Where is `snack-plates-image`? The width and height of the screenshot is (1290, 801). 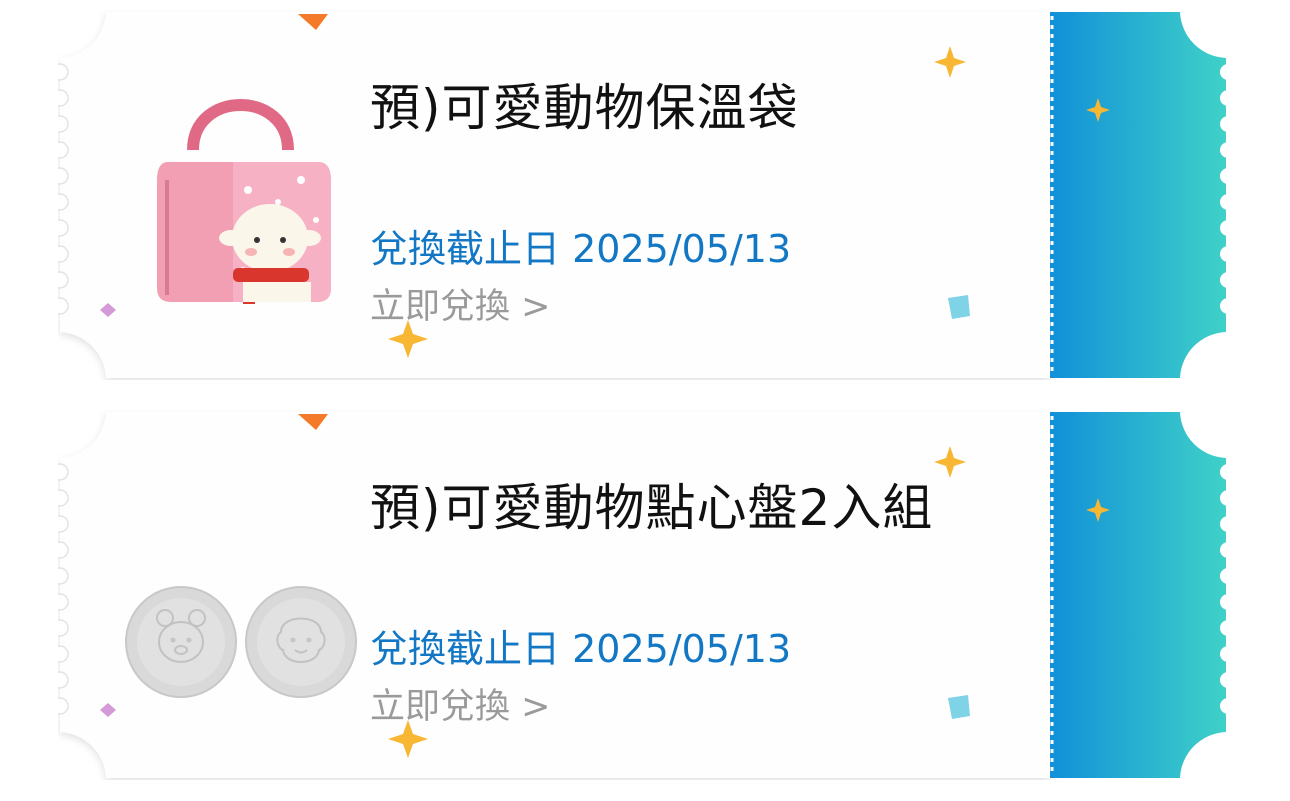
snack-plates-image is located at coordinates (241, 642).